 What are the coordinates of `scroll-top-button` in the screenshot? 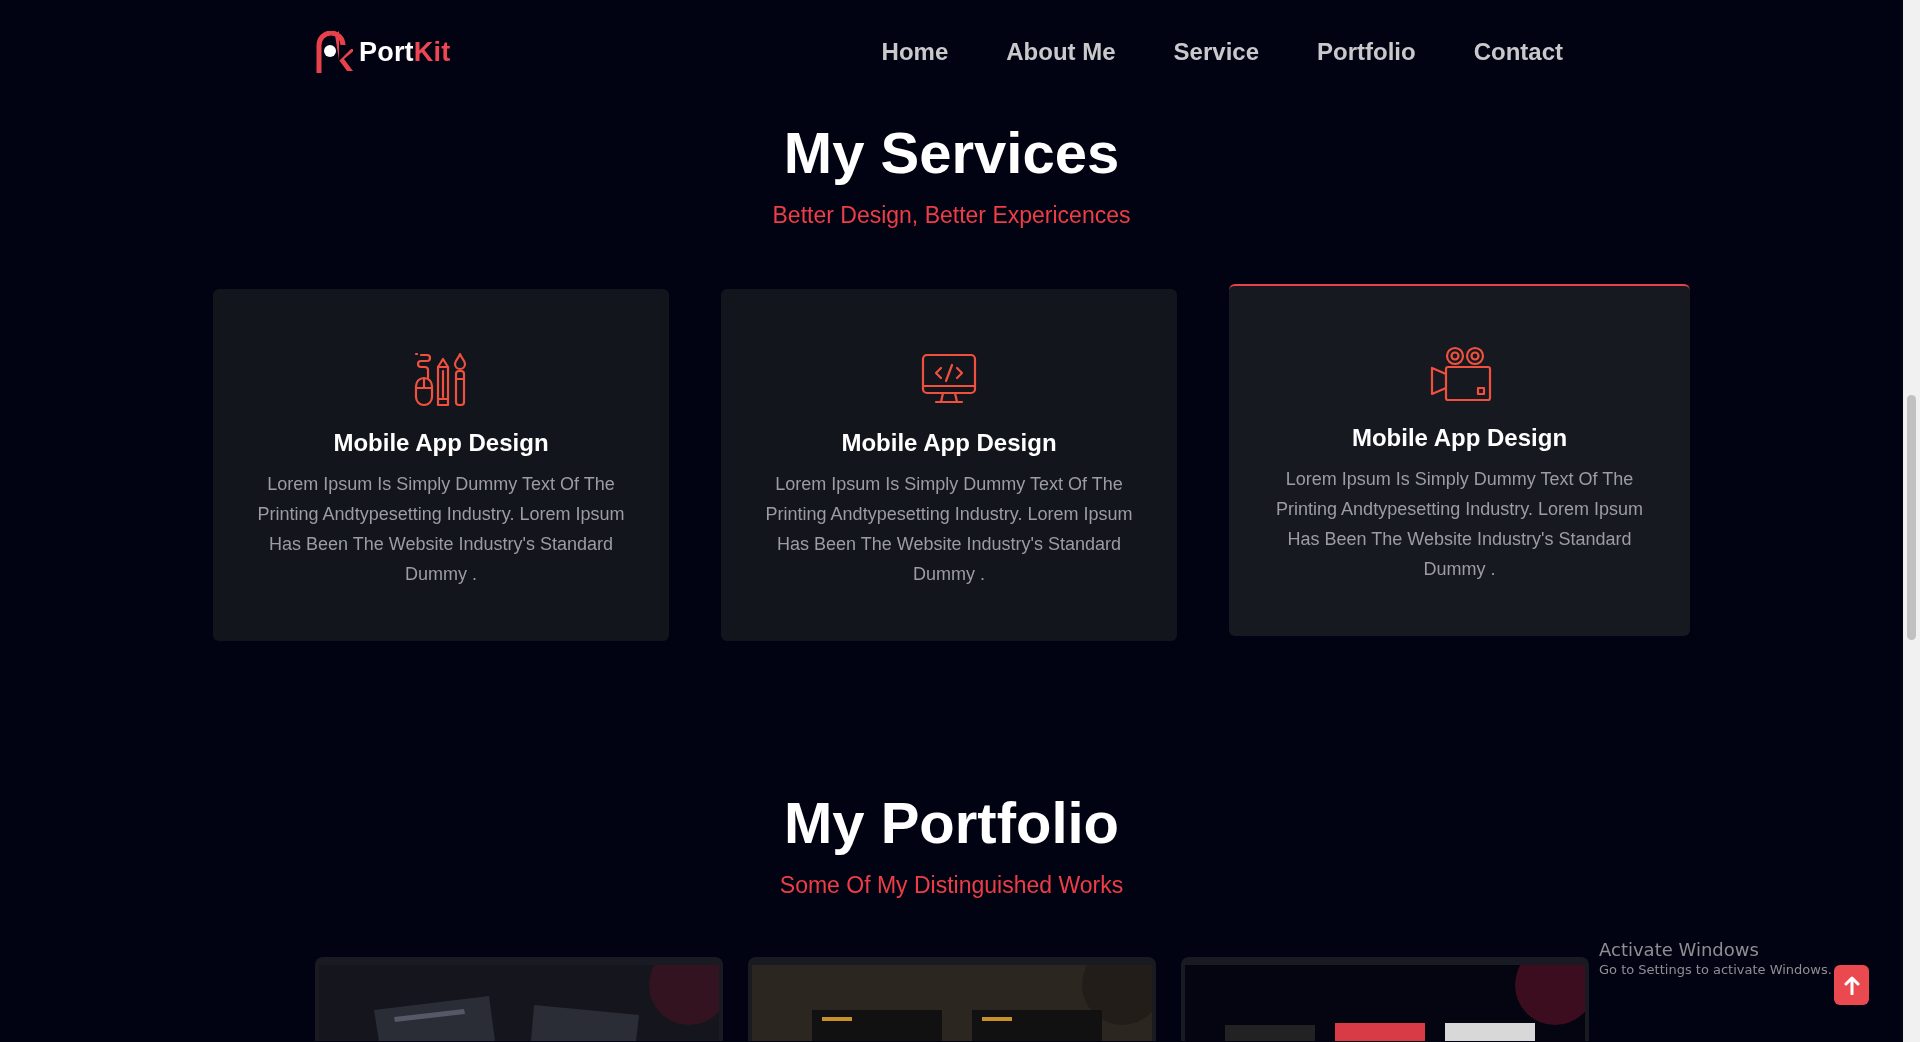 It's located at (1851, 985).